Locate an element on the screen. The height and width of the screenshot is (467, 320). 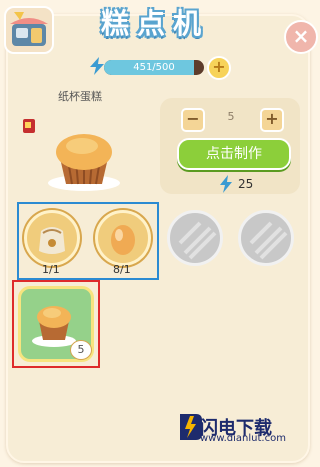
page-title: 糕点机 is located at coordinates (154, 23).